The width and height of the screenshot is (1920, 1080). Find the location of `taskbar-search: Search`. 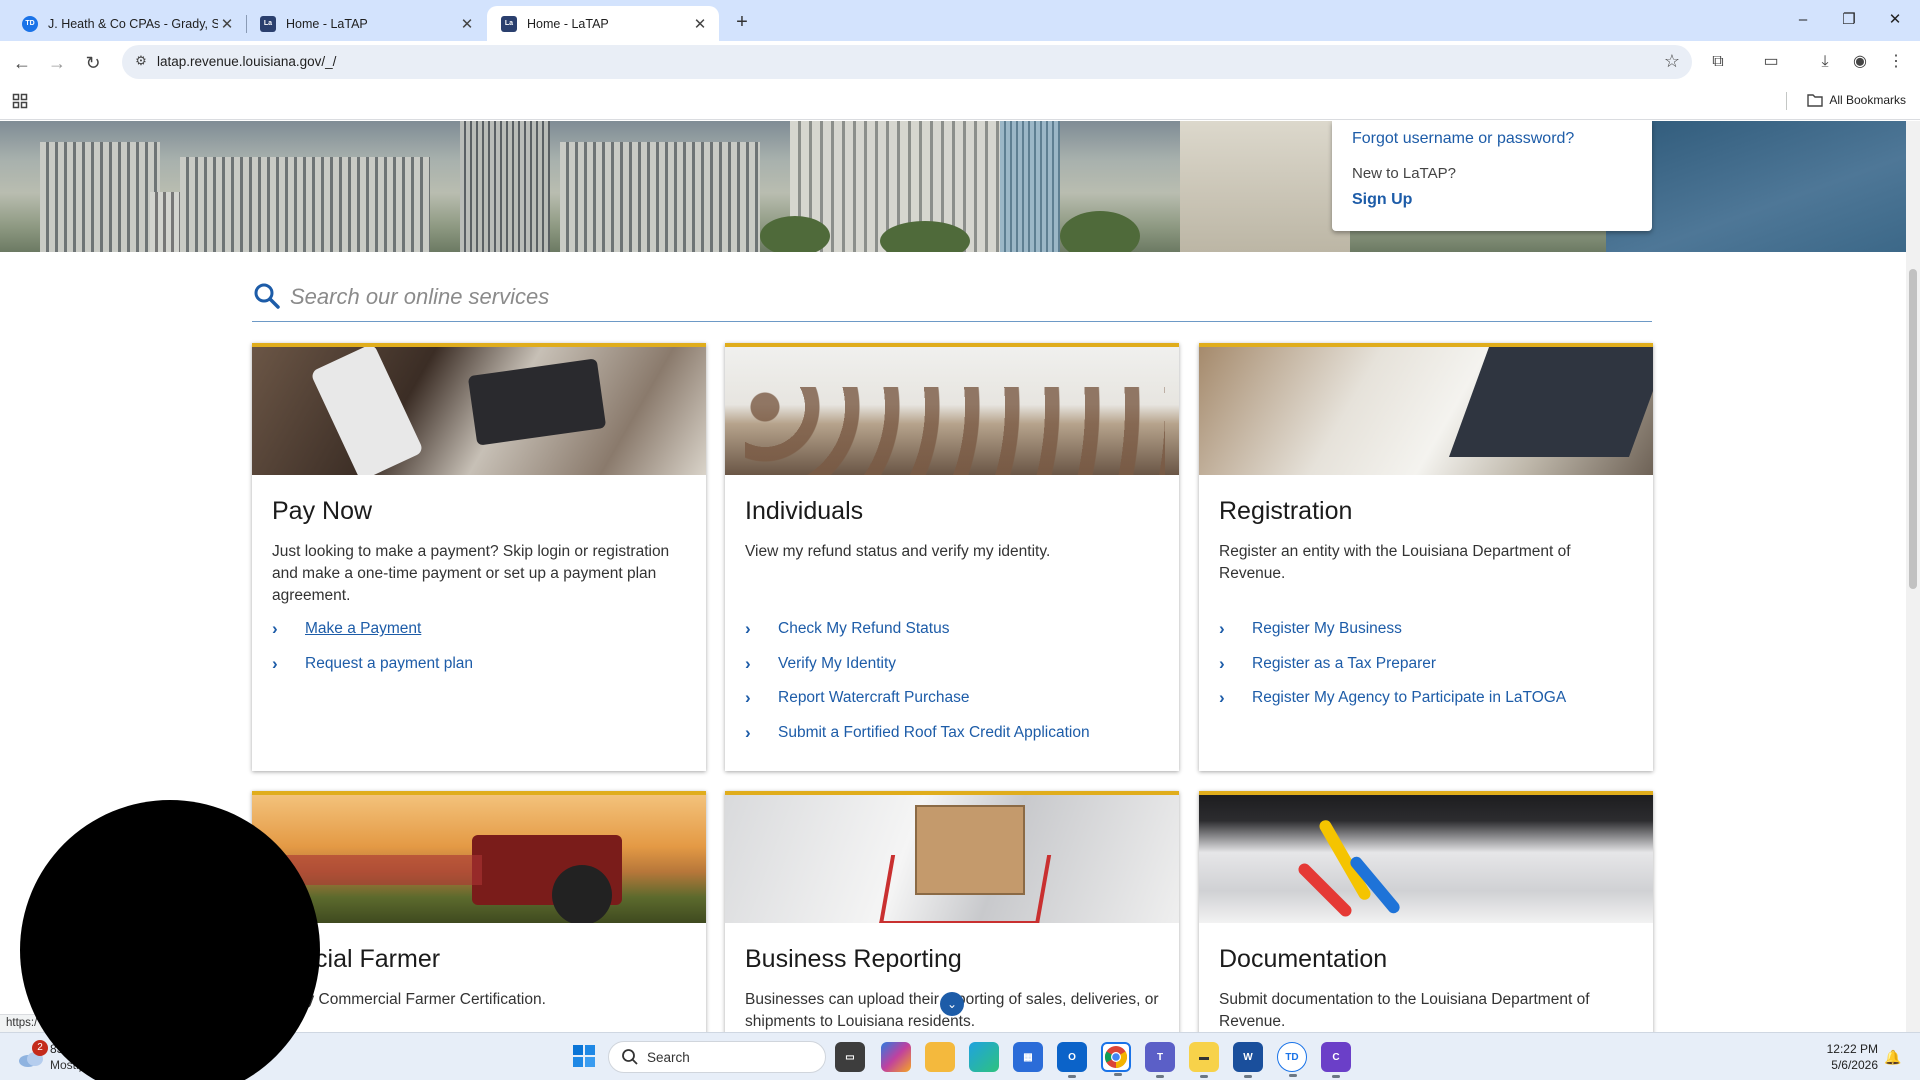

taskbar-search: Search is located at coordinates (717, 1057).